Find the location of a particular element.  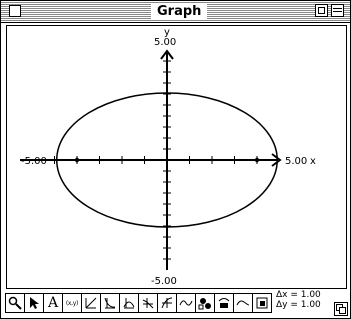

y-max-label: 5.00 is located at coordinates (165, 42).